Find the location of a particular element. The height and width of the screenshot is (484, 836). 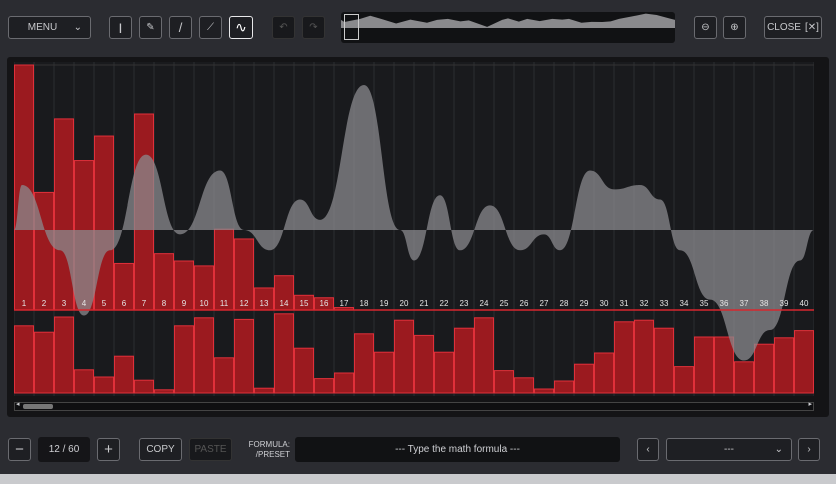

overview-waveform is located at coordinates (508, 20).